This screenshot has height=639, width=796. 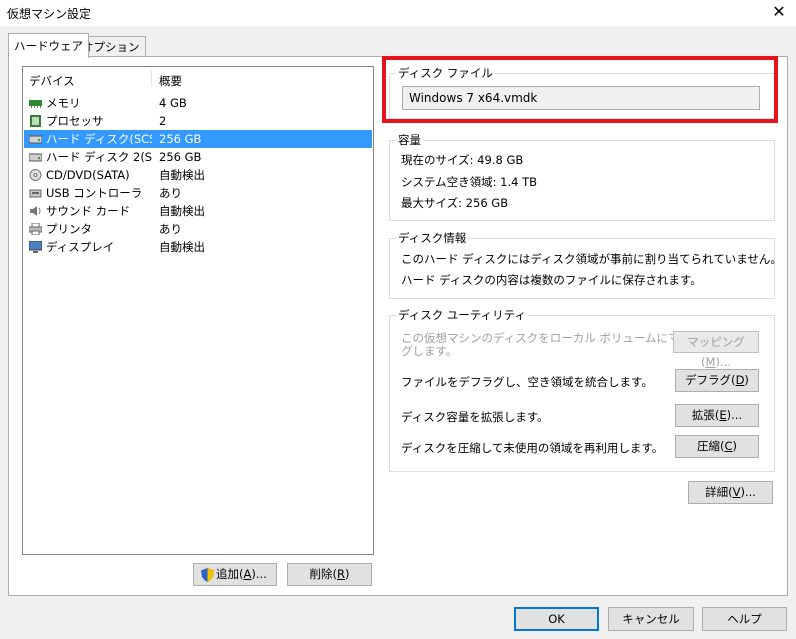 I want to click on defrag-button: デフラグ(D), so click(x=717, y=380).